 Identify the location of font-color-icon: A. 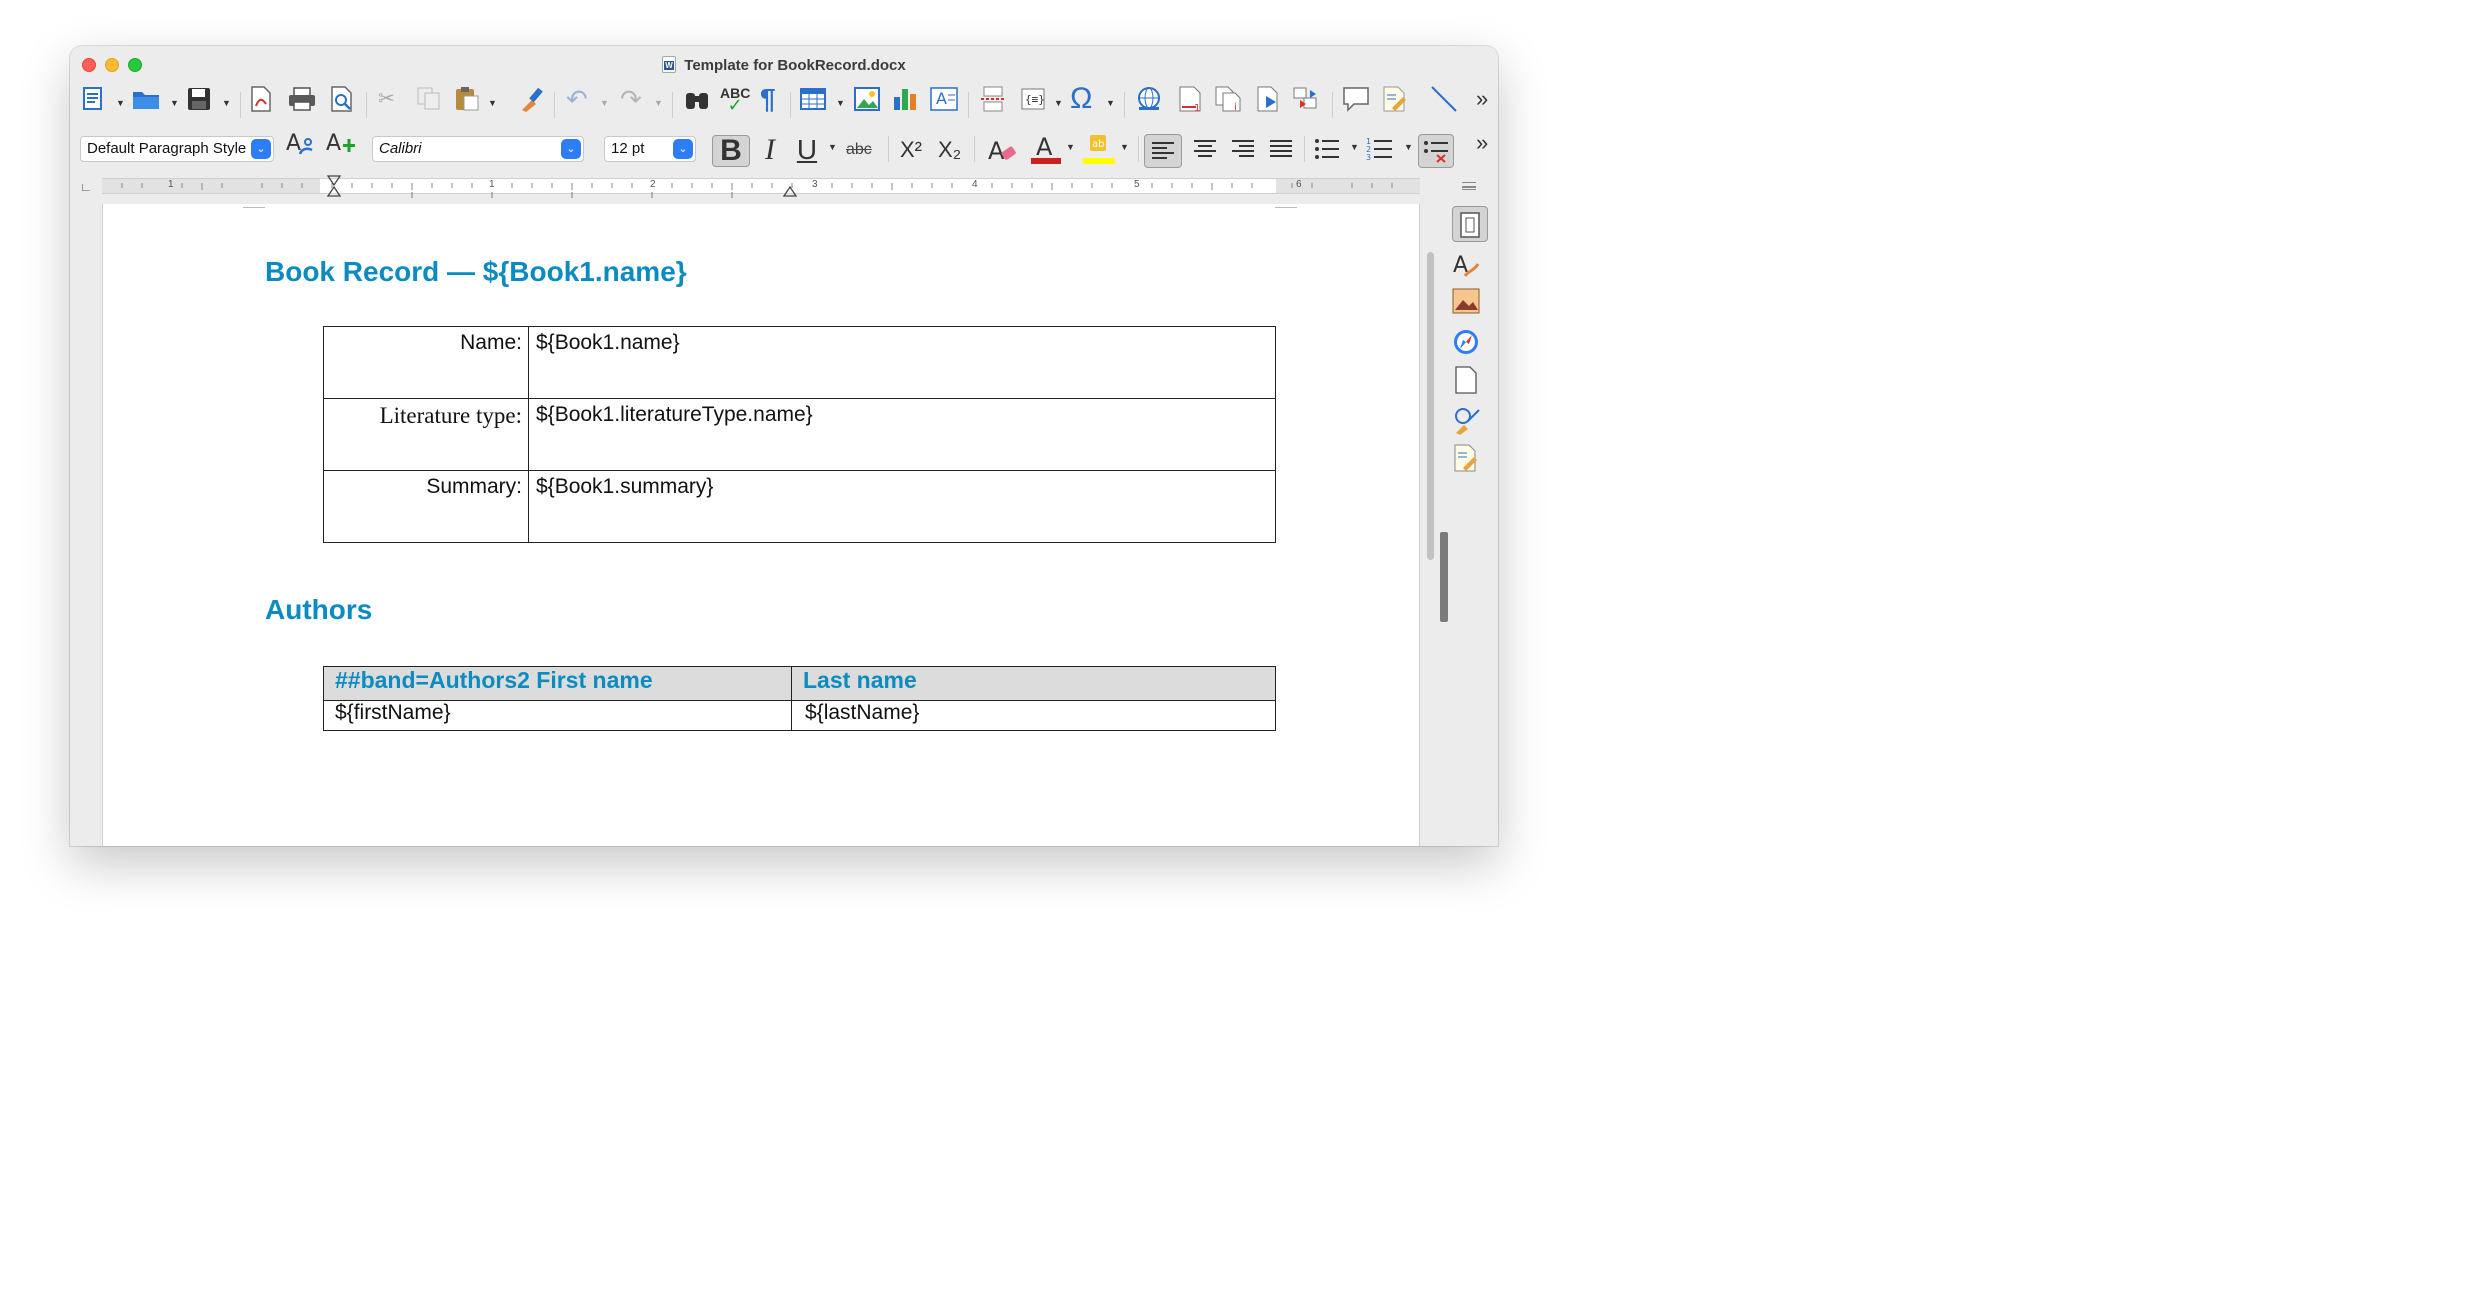
(1046, 148).